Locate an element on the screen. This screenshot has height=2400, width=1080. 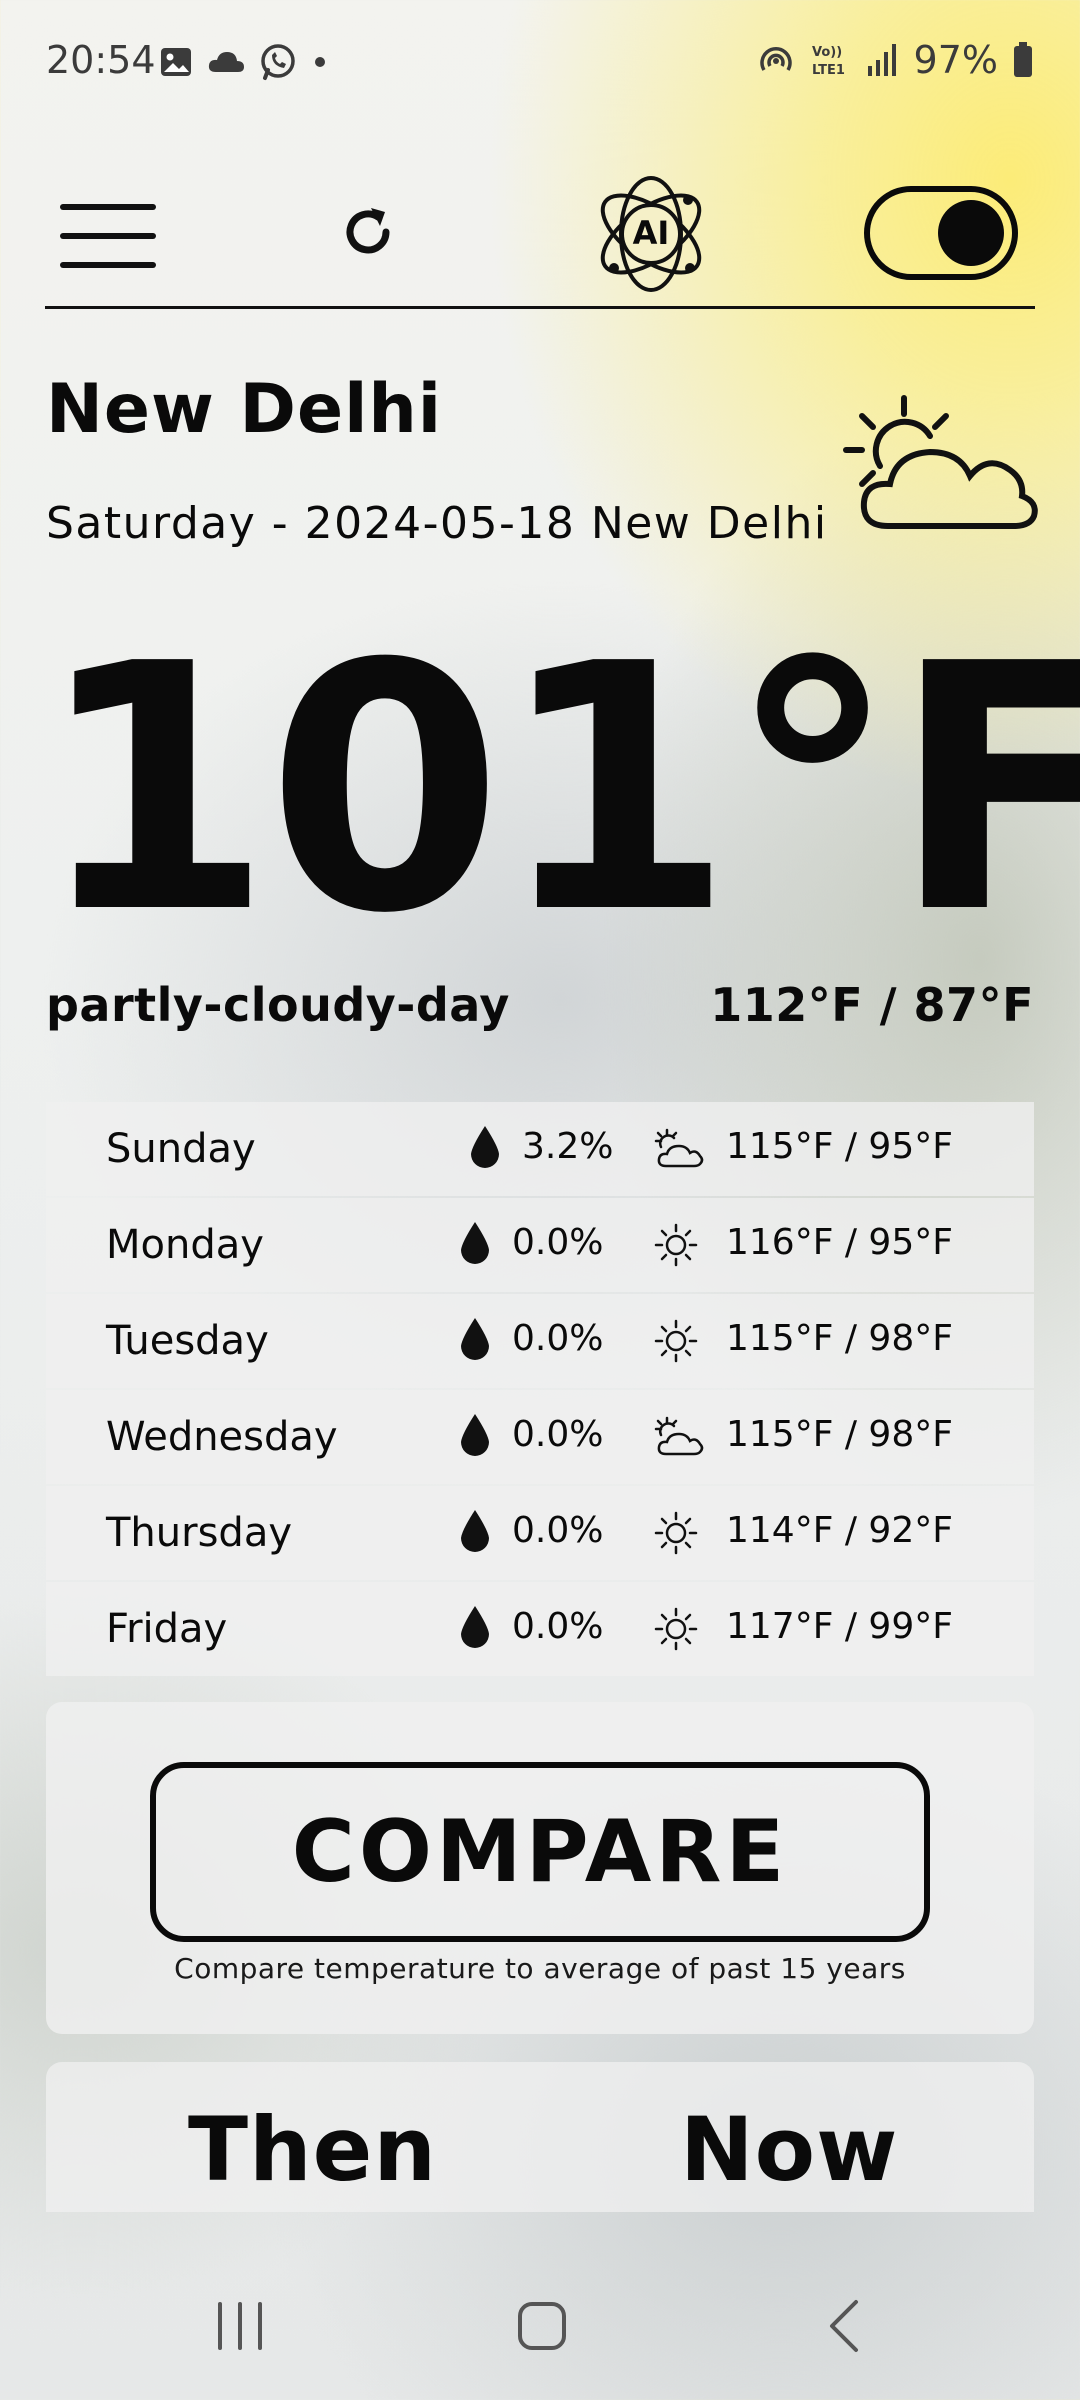
whatsapp-icon is located at coordinates (278, 62).